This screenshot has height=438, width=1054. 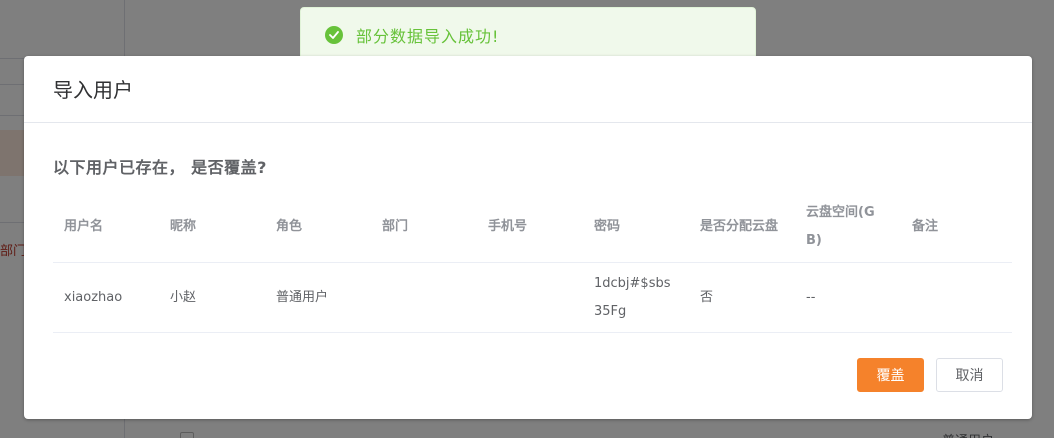 I want to click on cell-password: 1dcbj#$sbs35Fg, so click(x=632, y=297).